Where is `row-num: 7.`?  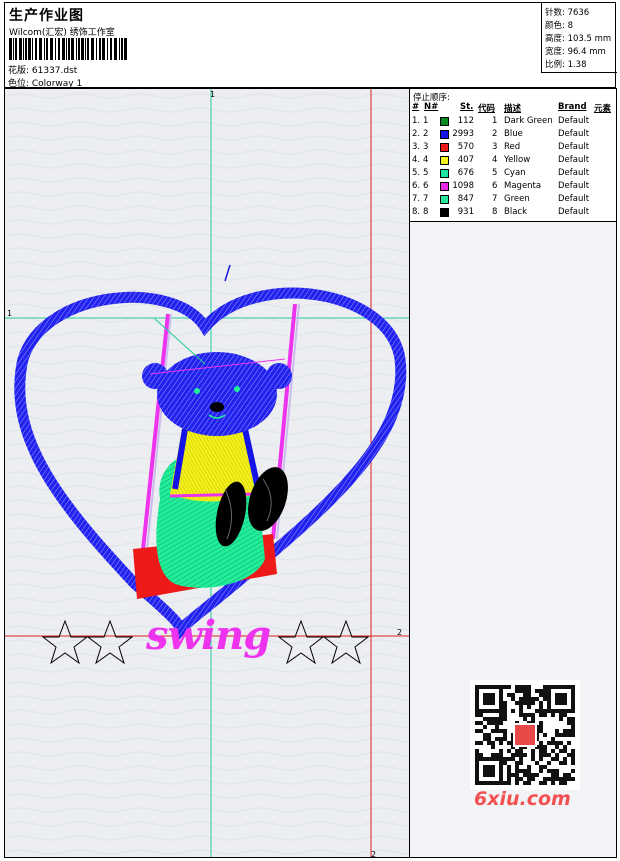
row-num: 7. is located at coordinates (416, 199).